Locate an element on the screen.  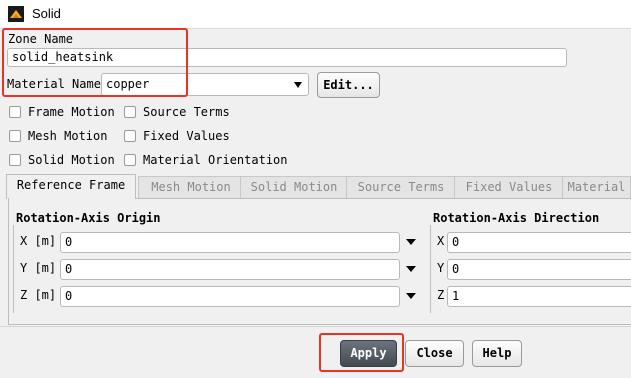
origin-z-dropdown-icon is located at coordinates (411, 296).